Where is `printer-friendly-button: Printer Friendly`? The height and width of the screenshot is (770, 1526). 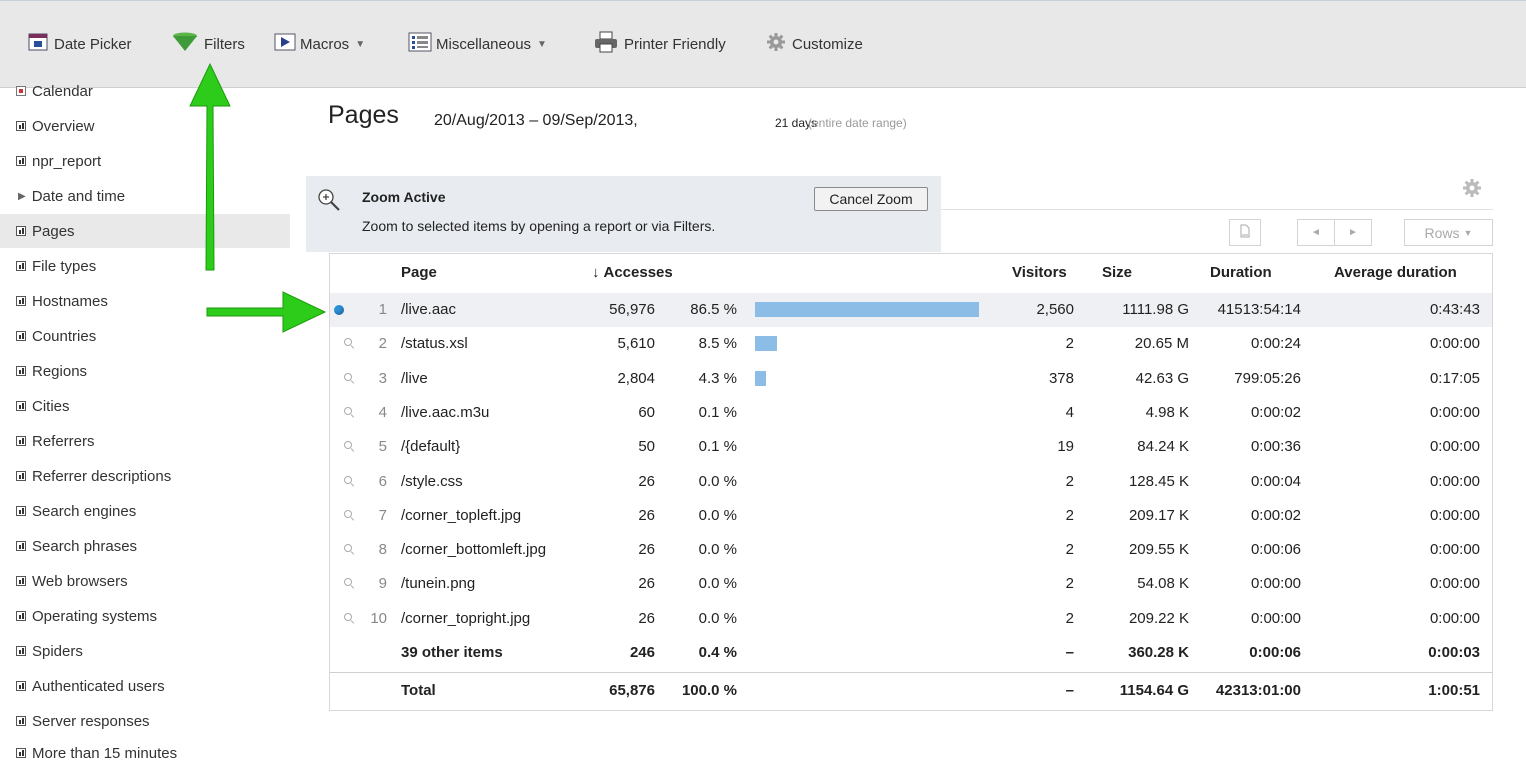 printer-friendly-button: Printer Friendly is located at coordinates (660, 44).